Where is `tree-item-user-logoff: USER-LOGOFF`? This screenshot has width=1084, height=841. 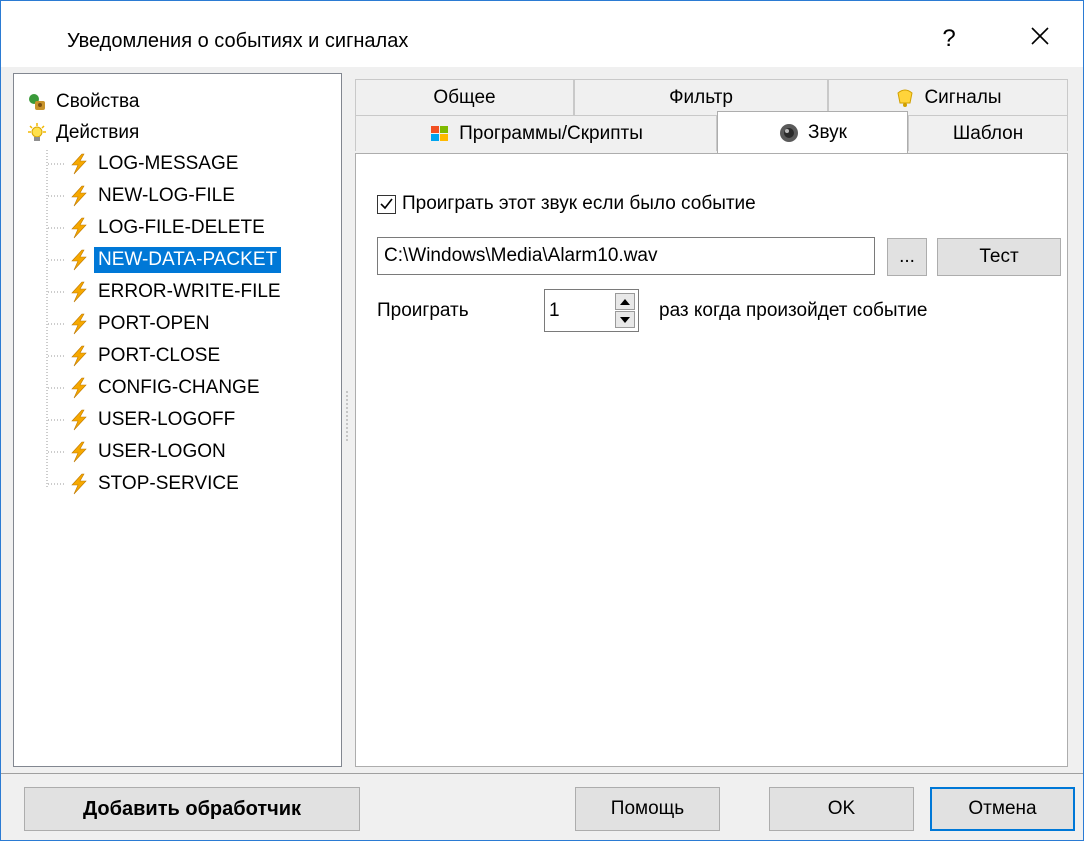
tree-item-user-logoff: USER-LOGOFF is located at coordinates (143, 420).